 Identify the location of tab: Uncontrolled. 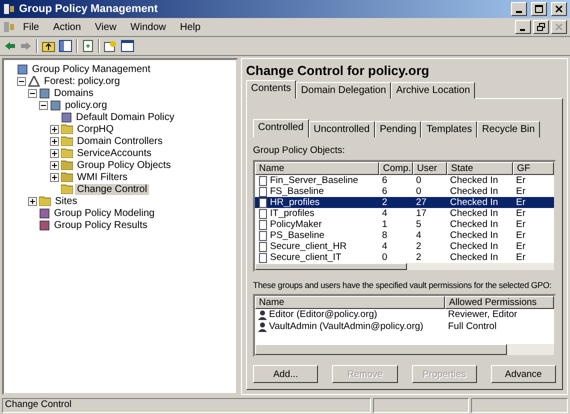
(341, 129).